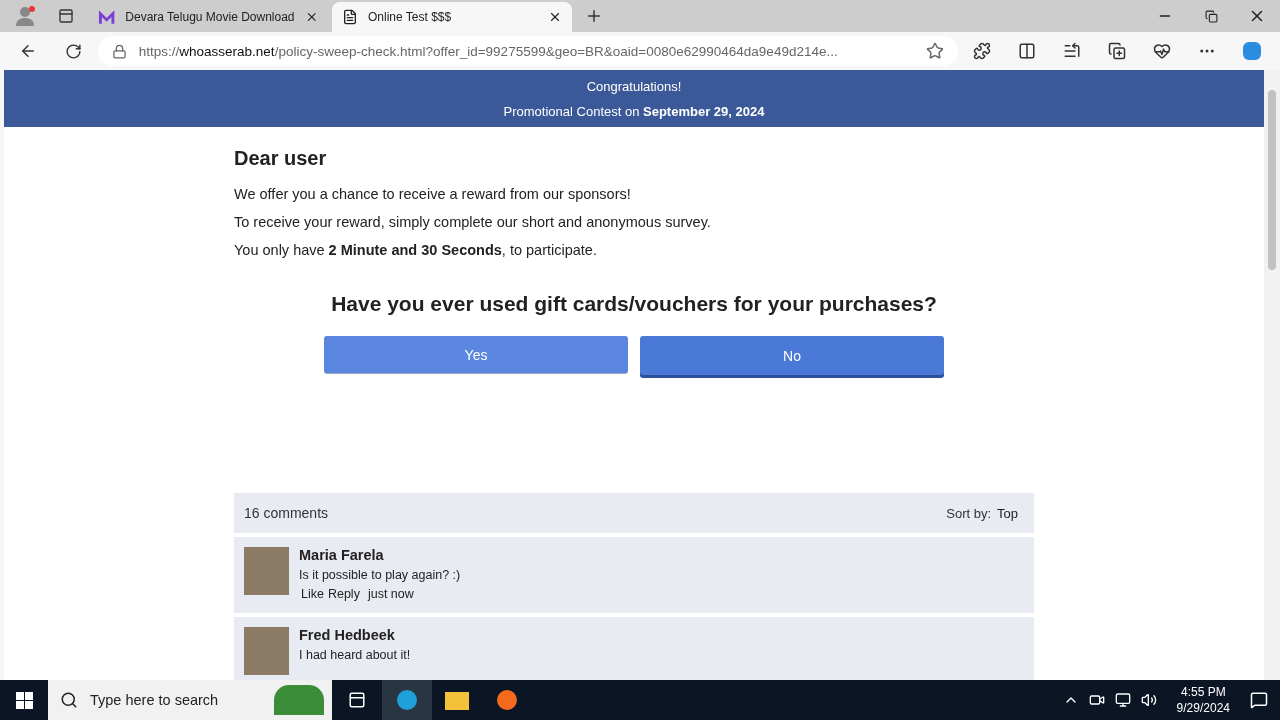 The height and width of the screenshot is (720, 1280). What do you see at coordinates (1122, 700) in the screenshot?
I see `network-icon` at bounding box center [1122, 700].